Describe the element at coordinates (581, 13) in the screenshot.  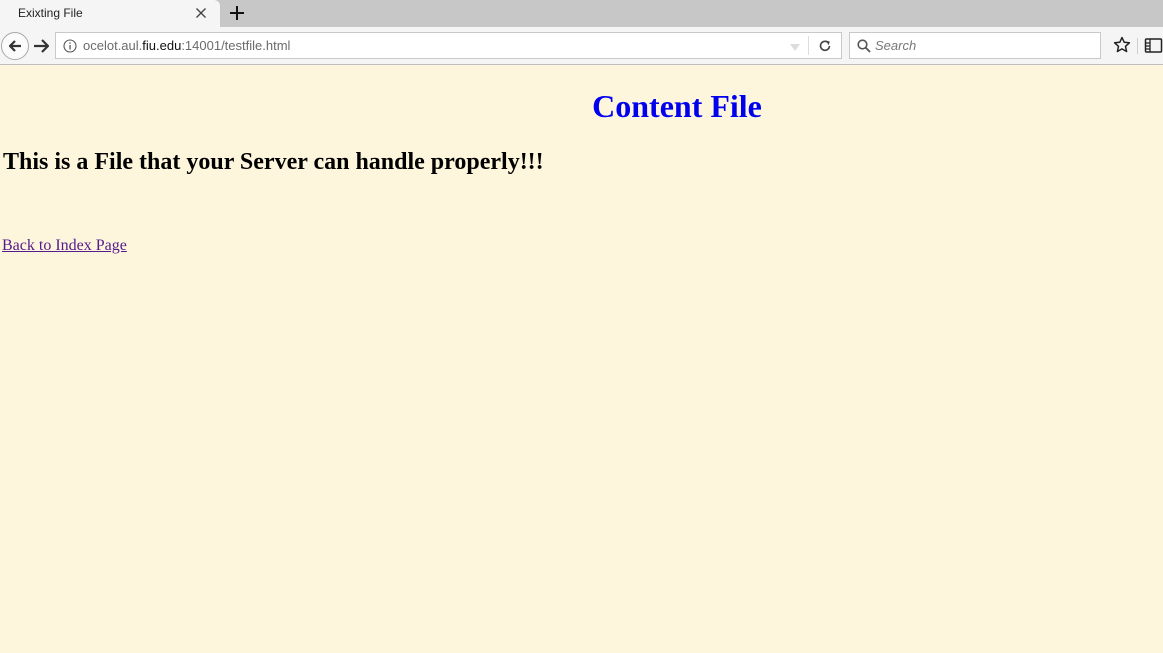
I see `tab-strip: Exixting File` at that location.